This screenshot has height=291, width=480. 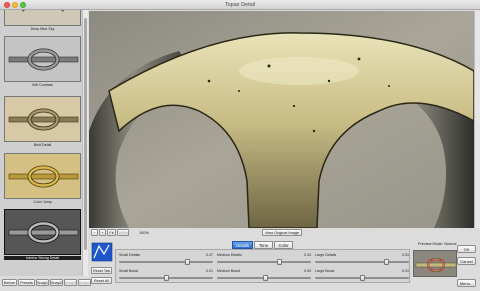 I want to click on reset-all-button: Reset All, so click(x=101, y=280).